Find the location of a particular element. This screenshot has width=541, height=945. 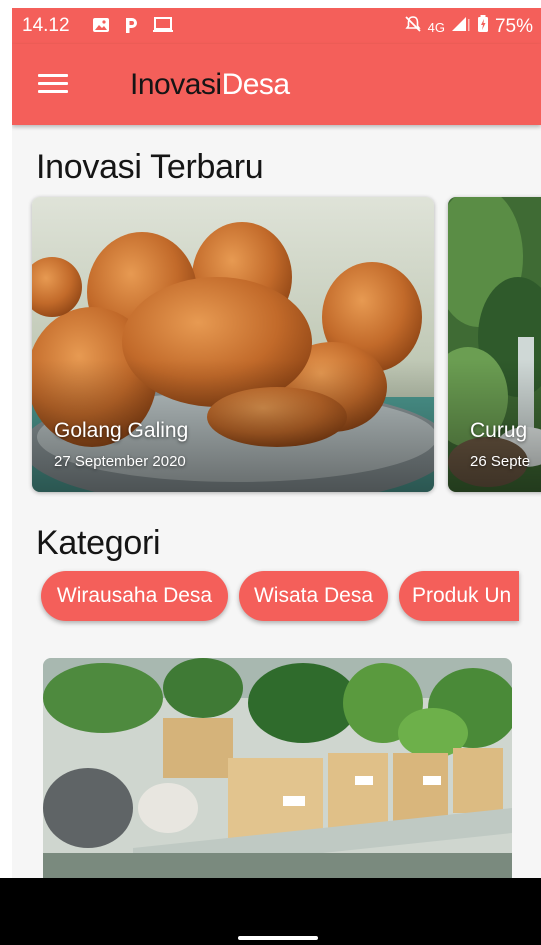

card-date: 26 Septe is located at coordinates (500, 461).